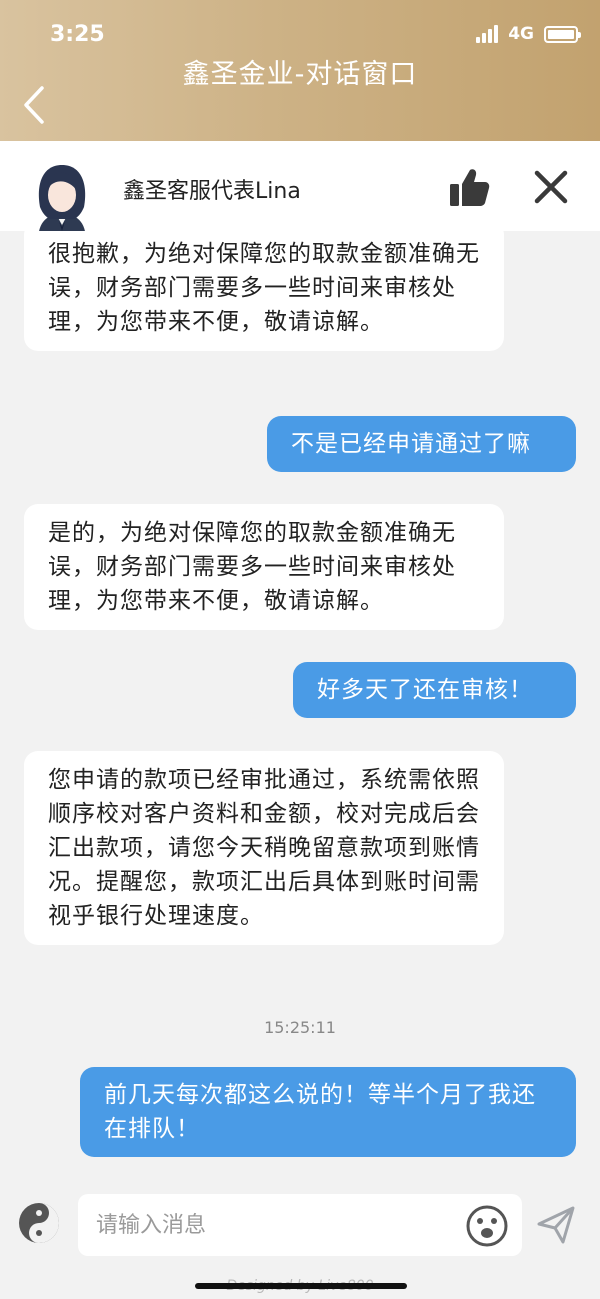 This screenshot has width=600, height=1299. I want to click on agent-bar: 鑫圣客服代表Lina, so click(300, 191).